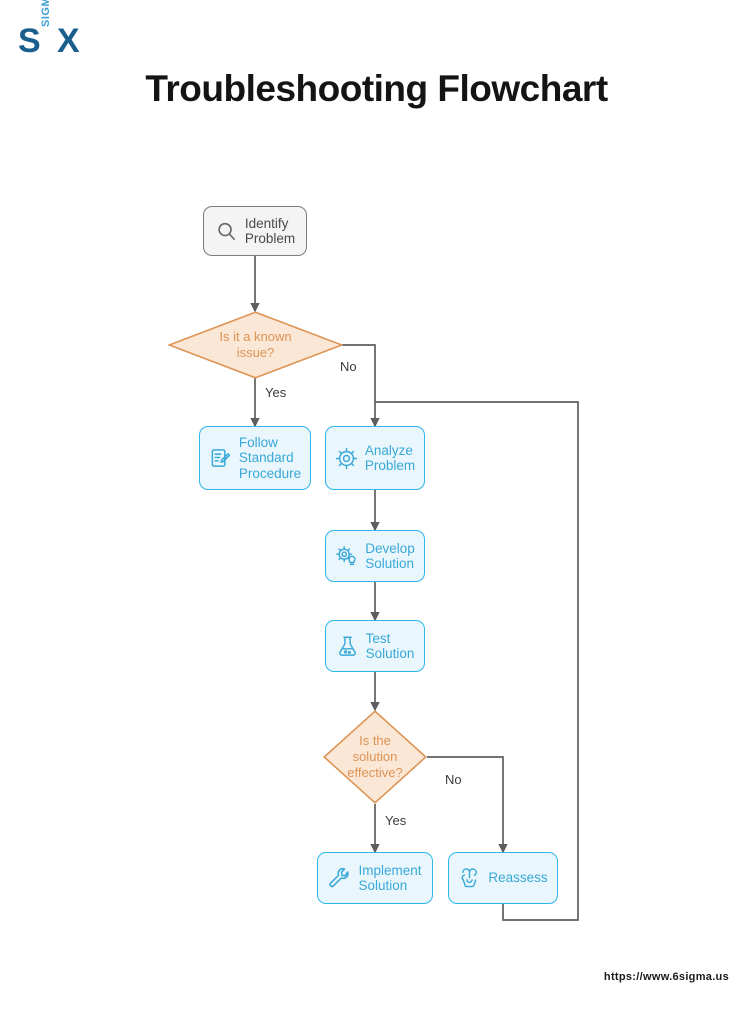 Image resolution: width=753 pixels, height=1024 pixels. What do you see at coordinates (346, 458) in the screenshot?
I see `gear-icon` at bounding box center [346, 458].